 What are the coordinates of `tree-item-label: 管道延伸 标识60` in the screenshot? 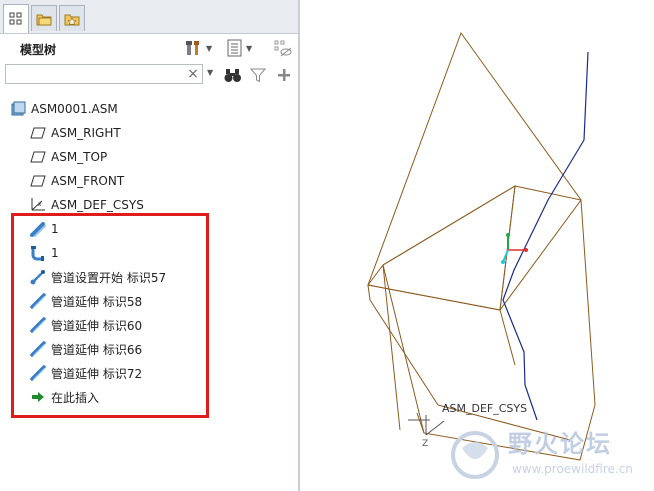 It's located at (97, 325).